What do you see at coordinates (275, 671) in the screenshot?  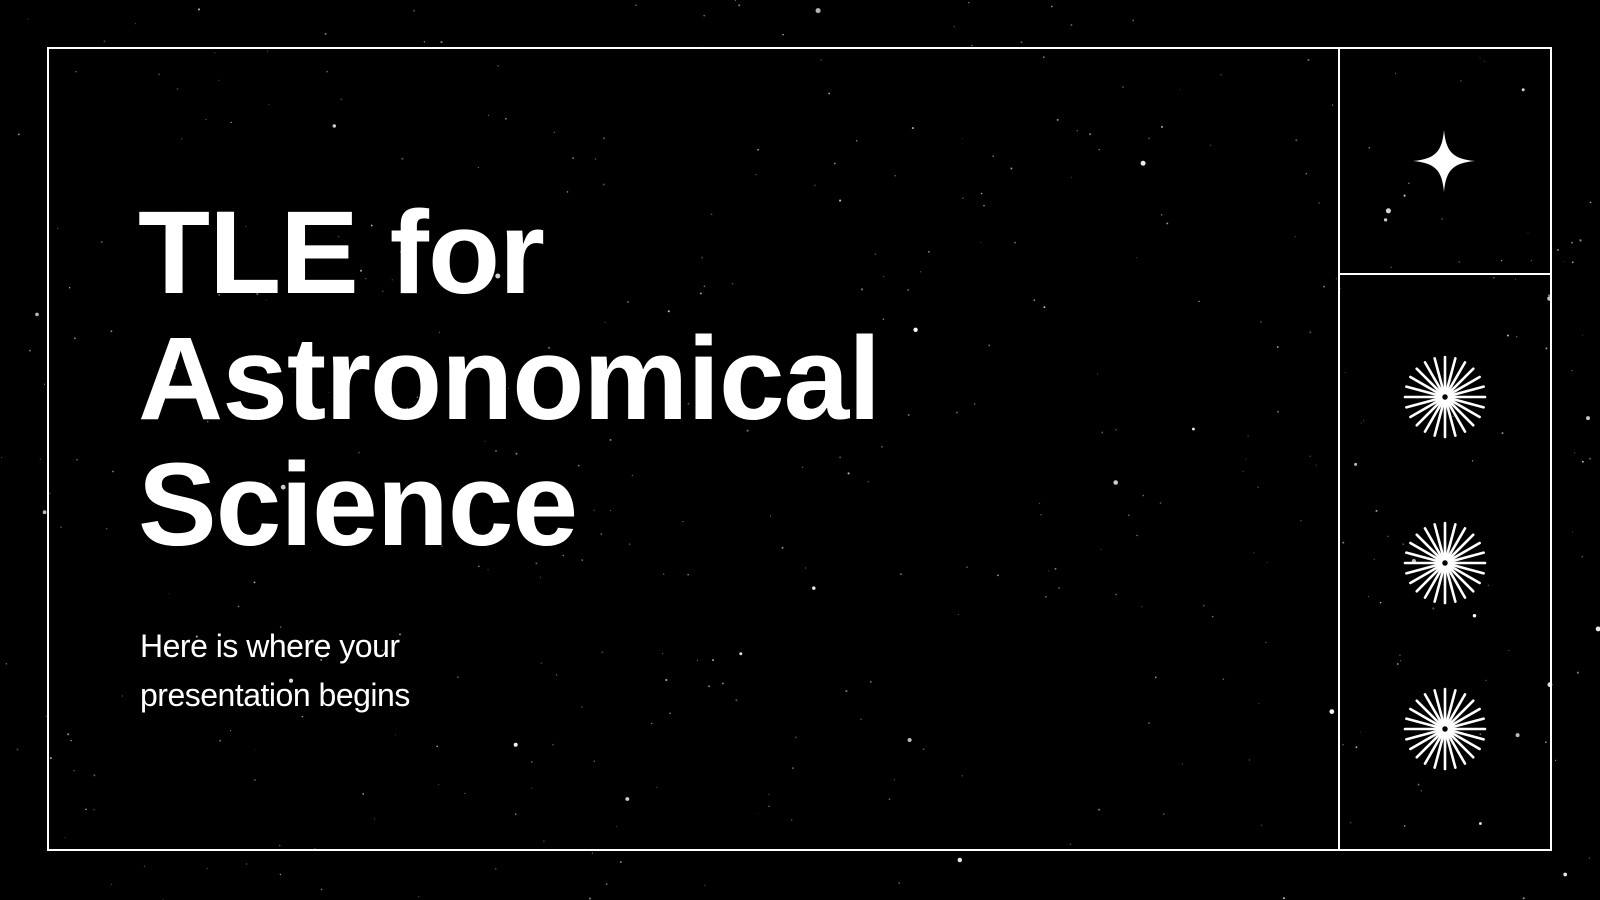 I see `slide-subtitle: Here is where your presentation begins` at bounding box center [275, 671].